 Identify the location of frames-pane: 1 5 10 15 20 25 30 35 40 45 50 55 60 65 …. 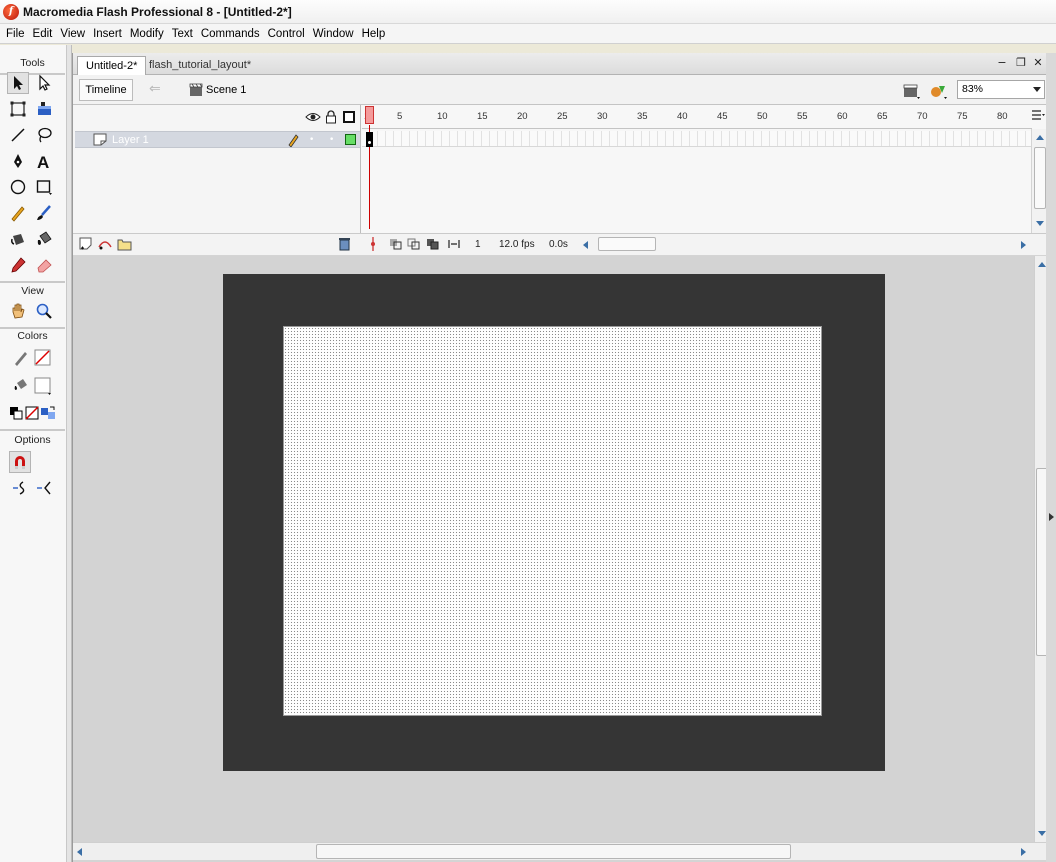
(697, 170).